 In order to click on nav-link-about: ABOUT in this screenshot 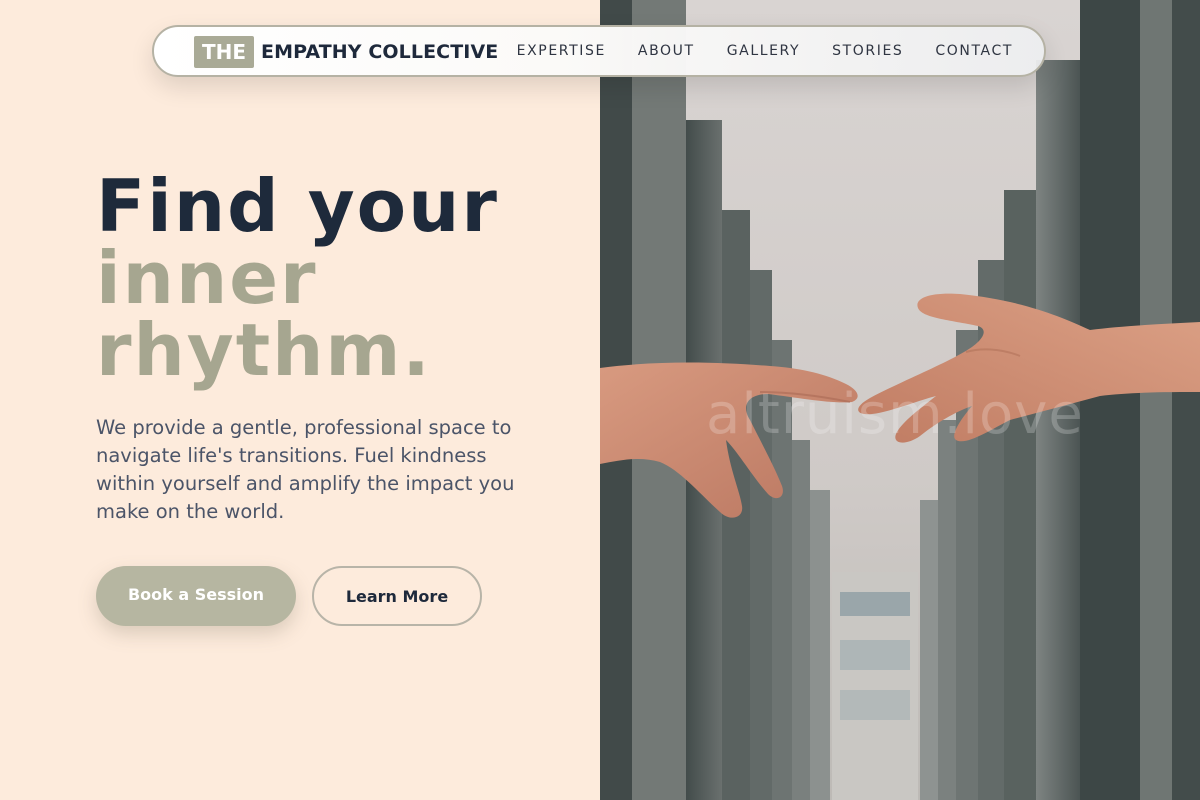, I will do `click(666, 51)`.